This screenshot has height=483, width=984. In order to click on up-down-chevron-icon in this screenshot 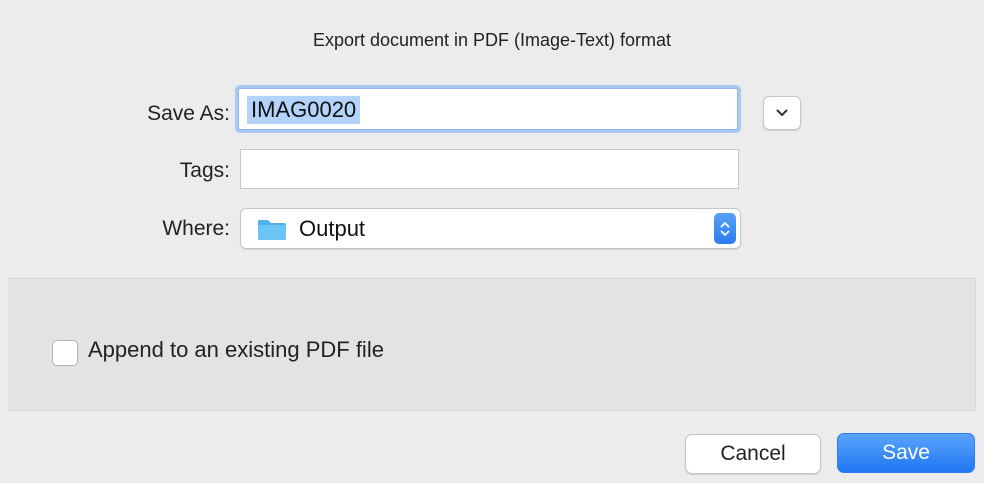, I will do `click(725, 228)`.